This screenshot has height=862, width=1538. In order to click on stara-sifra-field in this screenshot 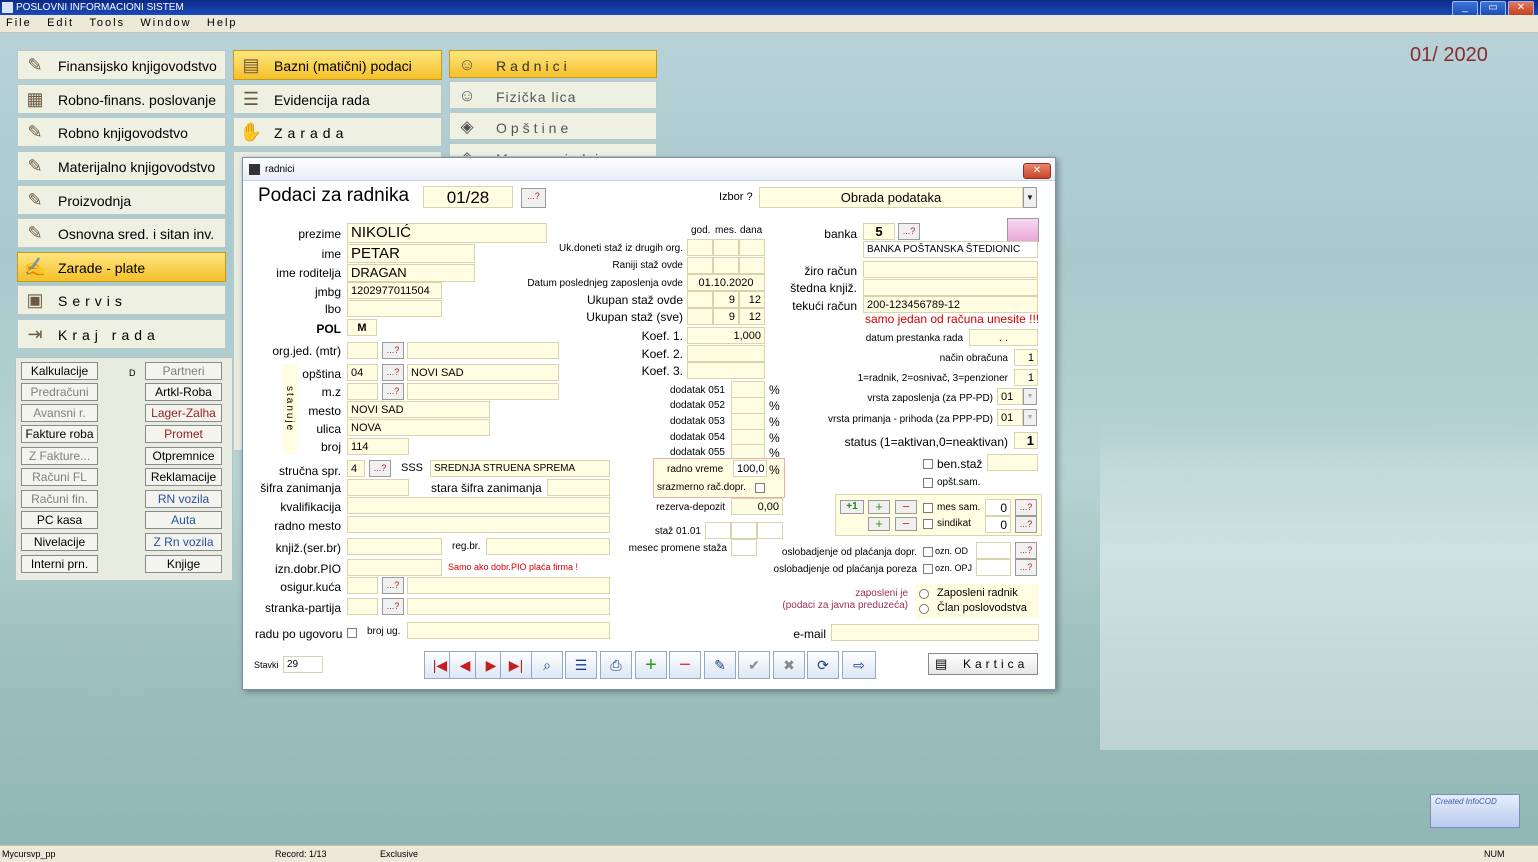, I will do `click(578, 487)`.